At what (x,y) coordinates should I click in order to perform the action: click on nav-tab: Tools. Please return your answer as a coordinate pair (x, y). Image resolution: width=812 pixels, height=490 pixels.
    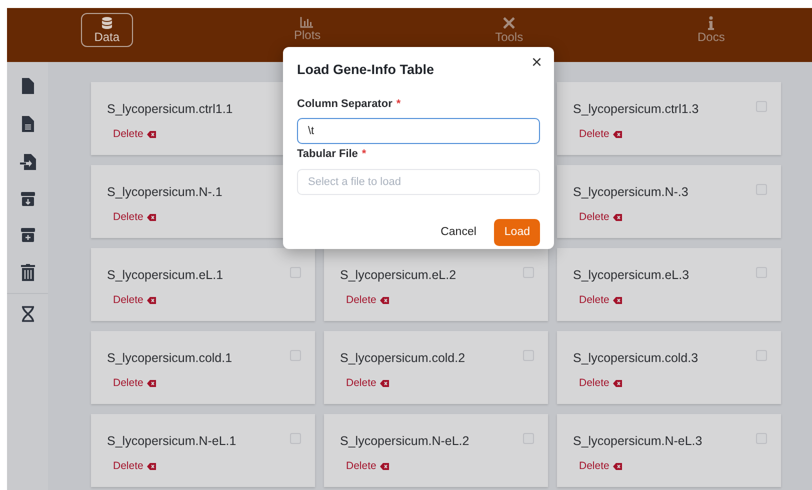
    Looking at the image, I should click on (509, 30).